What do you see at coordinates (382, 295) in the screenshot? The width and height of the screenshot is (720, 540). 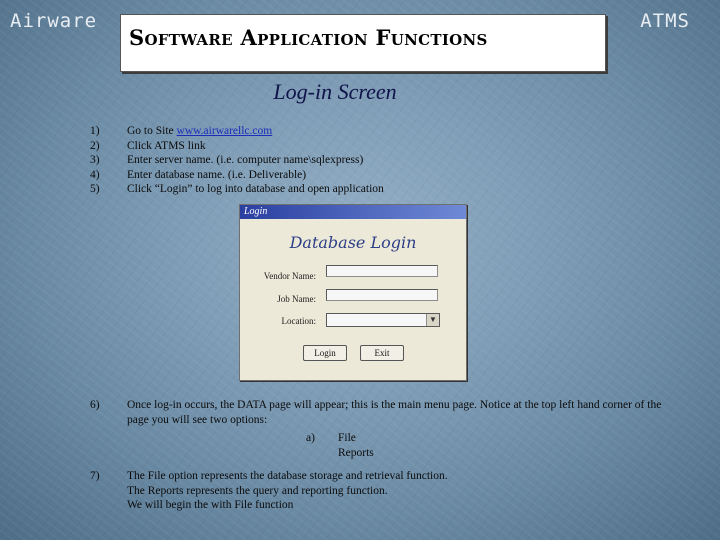 I see `job-name-input` at bounding box center [382, 295].